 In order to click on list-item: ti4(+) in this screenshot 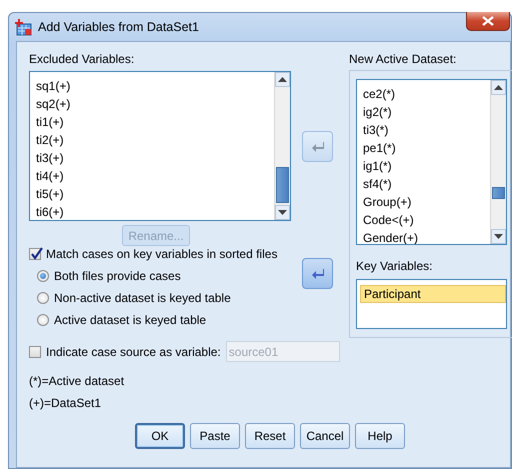, I will do `click(153, 176)`.